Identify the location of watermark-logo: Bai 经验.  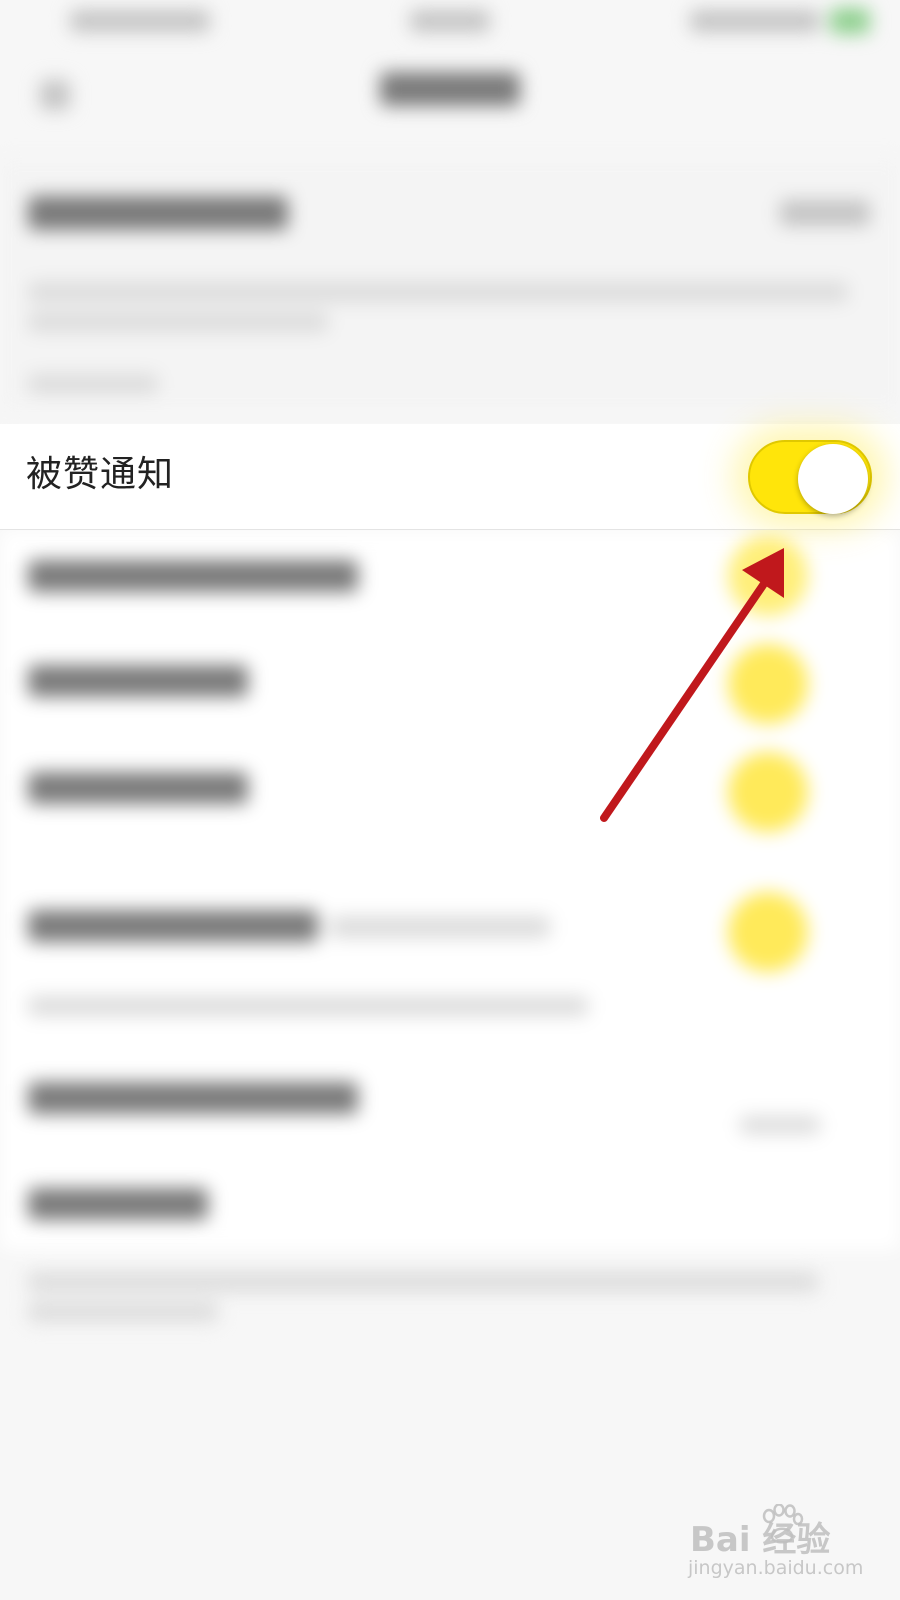
(760, 1540).